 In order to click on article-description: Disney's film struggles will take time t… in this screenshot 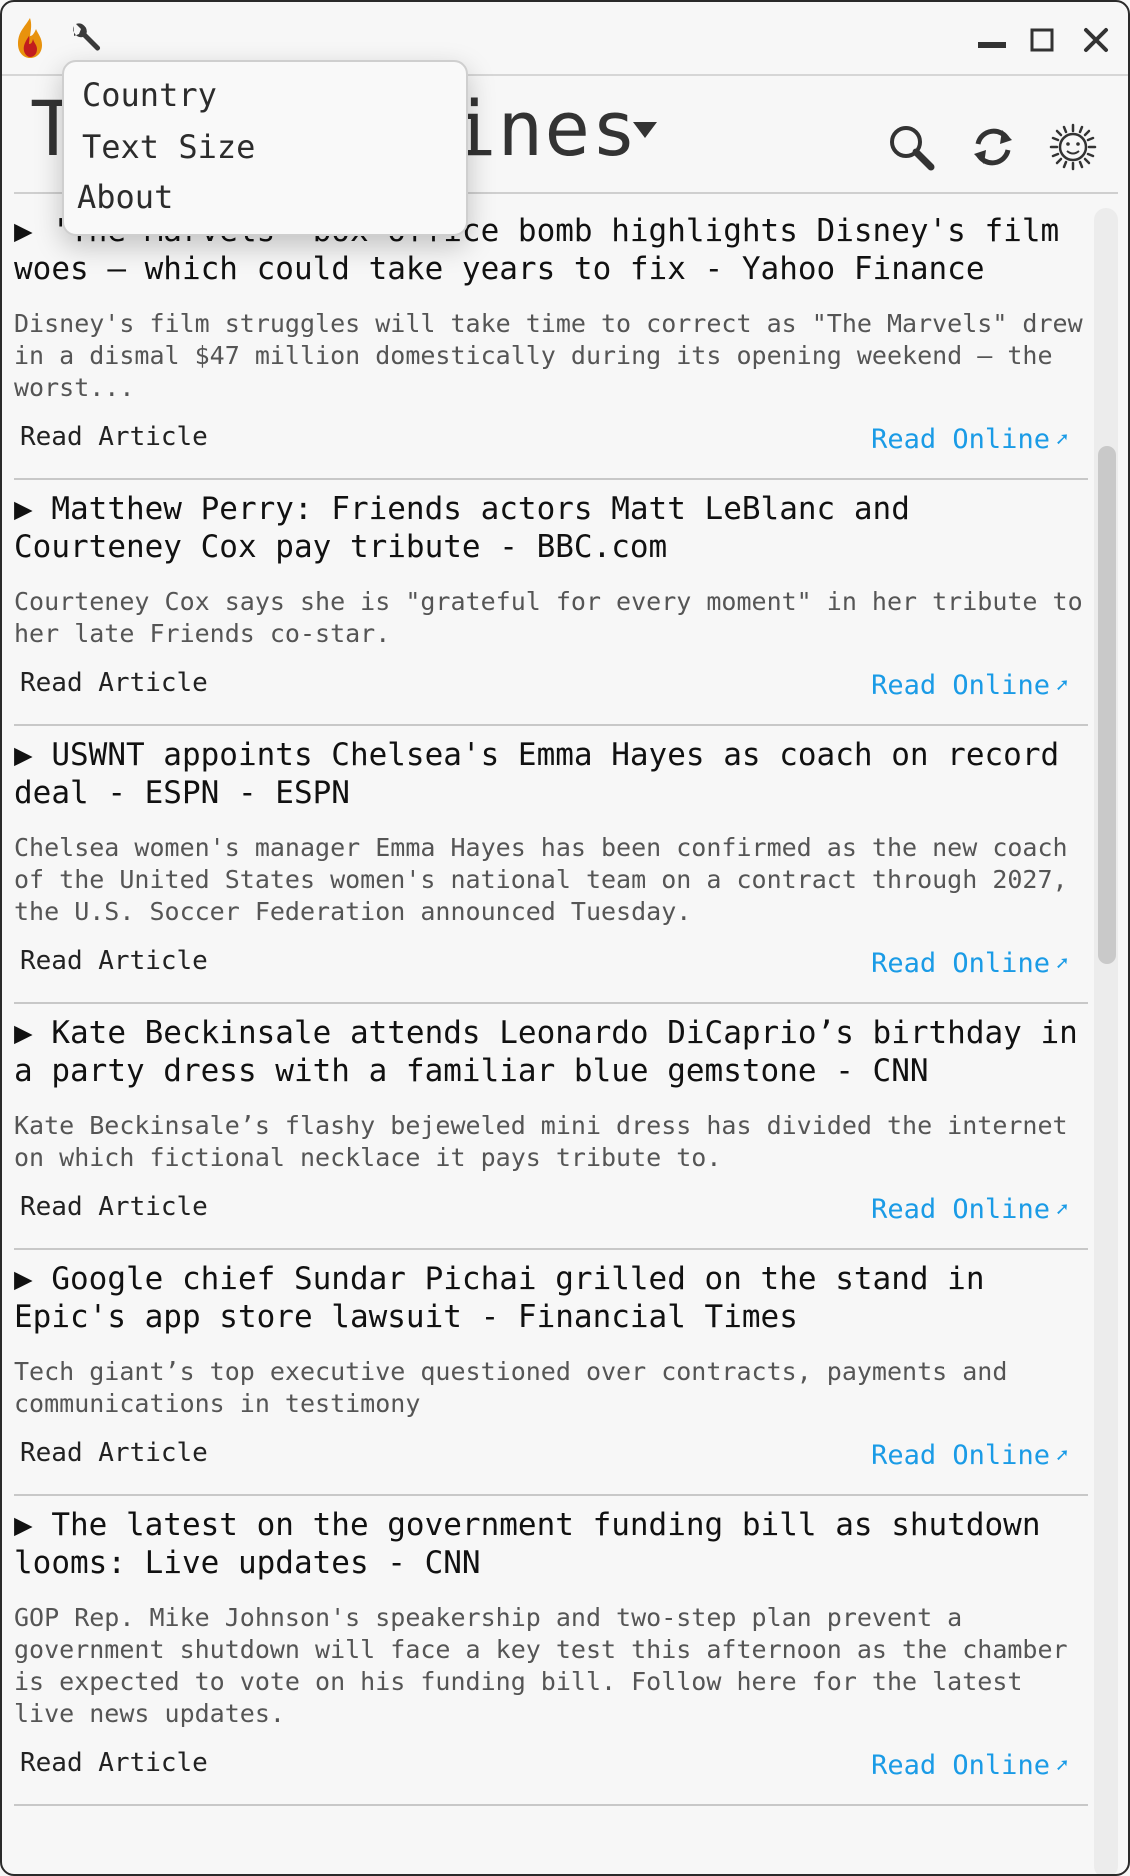, I will do `click(548, 355)`.